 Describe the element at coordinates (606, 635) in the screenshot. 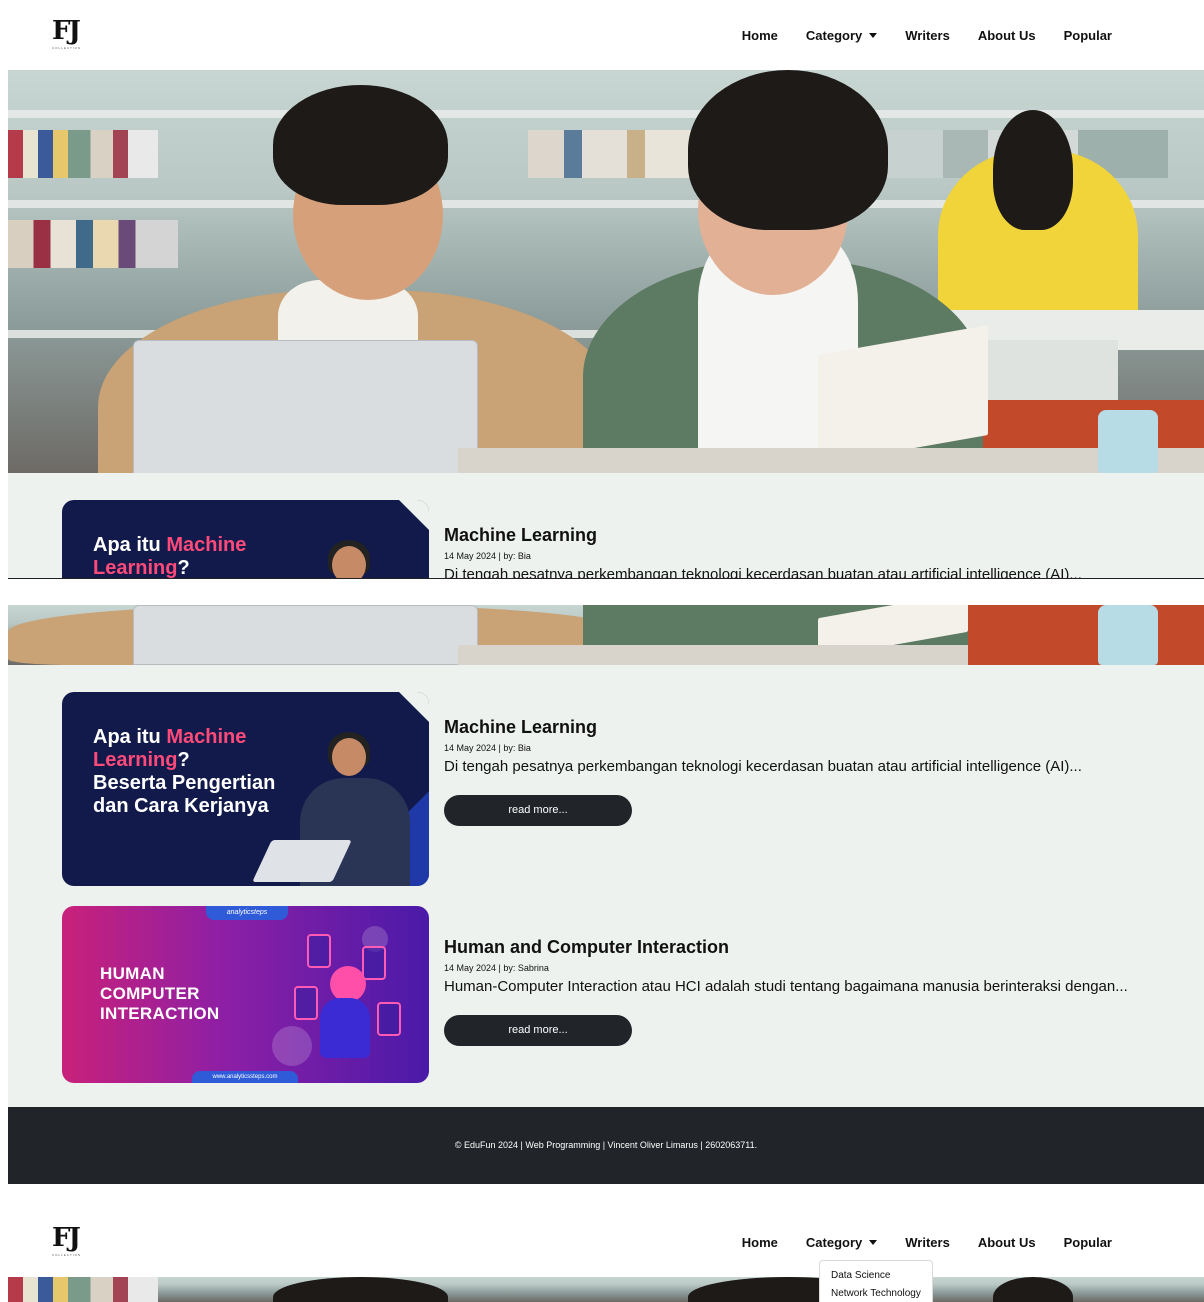

I see `hero-image-scrolled` at that location.